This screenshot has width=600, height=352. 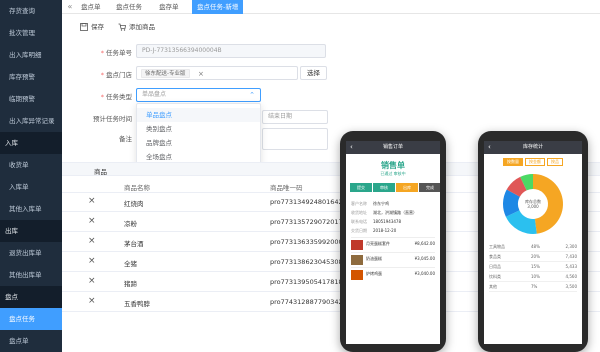 What do you see at coordinates (493, 286) in the screenshot?
I see `legend-key: 其他` at bounding box center [493, 286].